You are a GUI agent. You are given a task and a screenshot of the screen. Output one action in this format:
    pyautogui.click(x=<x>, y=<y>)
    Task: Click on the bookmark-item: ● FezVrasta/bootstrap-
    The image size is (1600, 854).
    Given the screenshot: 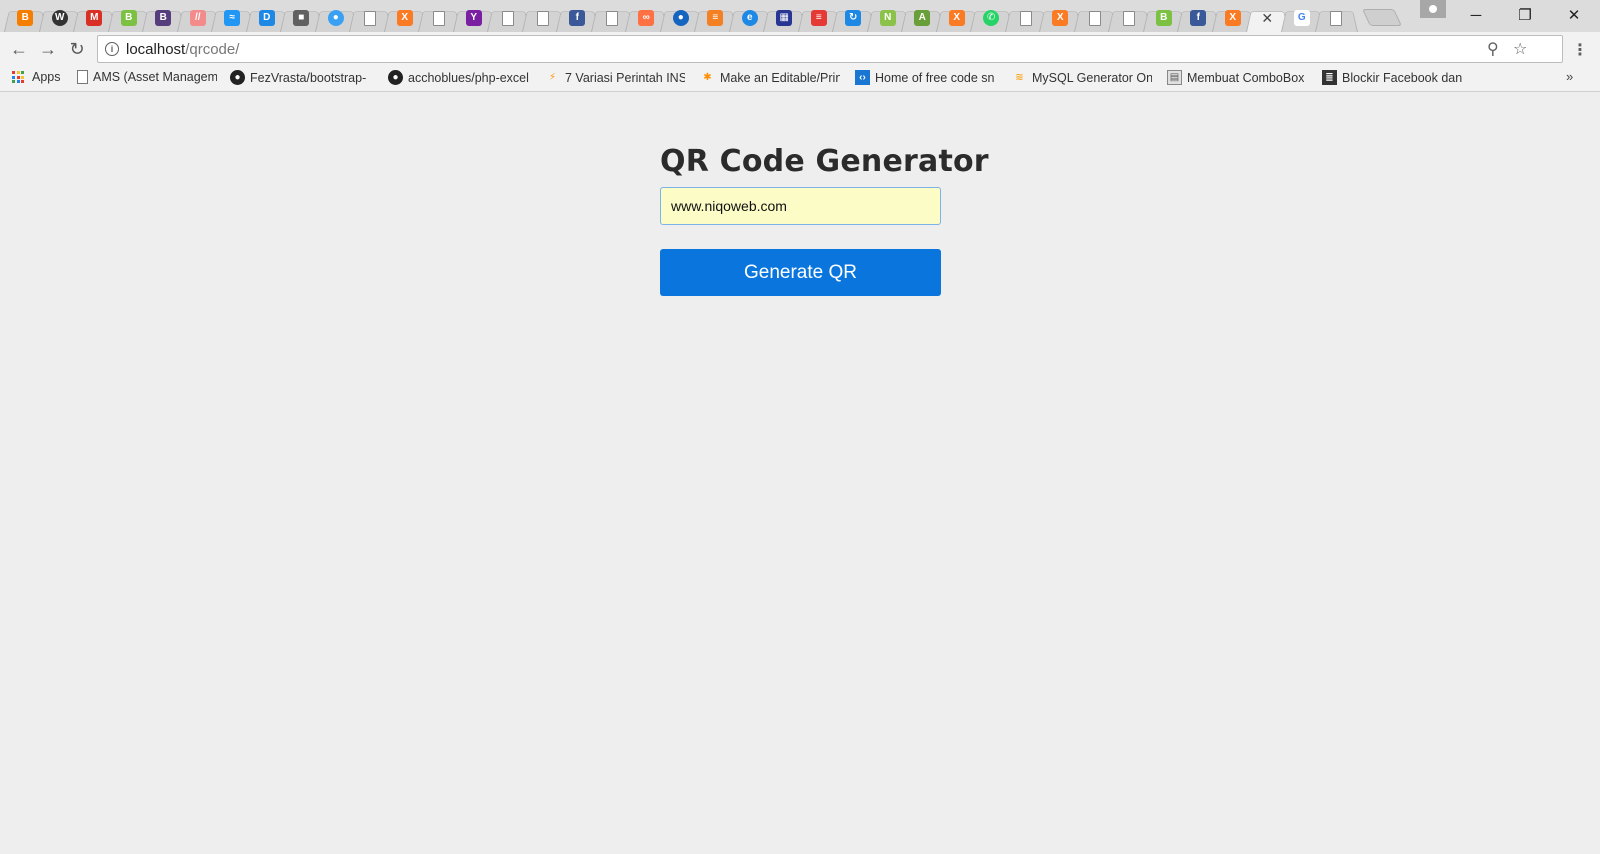 What is the action you would take?
    pyautogui.click(x=298, y=77)
    